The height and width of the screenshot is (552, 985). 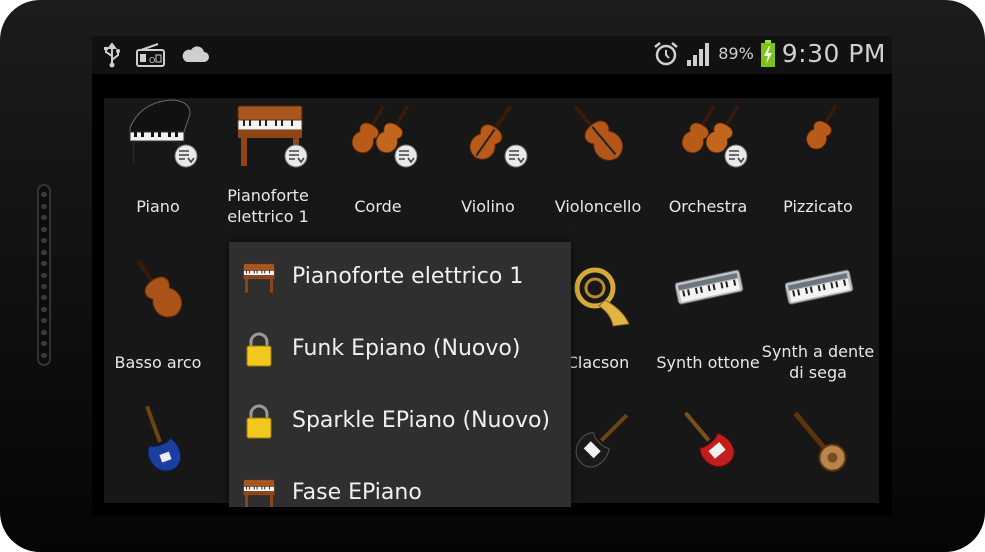 What do you see at coordinates (818, 331) in the screenshot?
I see `instrument-tile: Synth a dente di sega` at bounding box center [818, 331].